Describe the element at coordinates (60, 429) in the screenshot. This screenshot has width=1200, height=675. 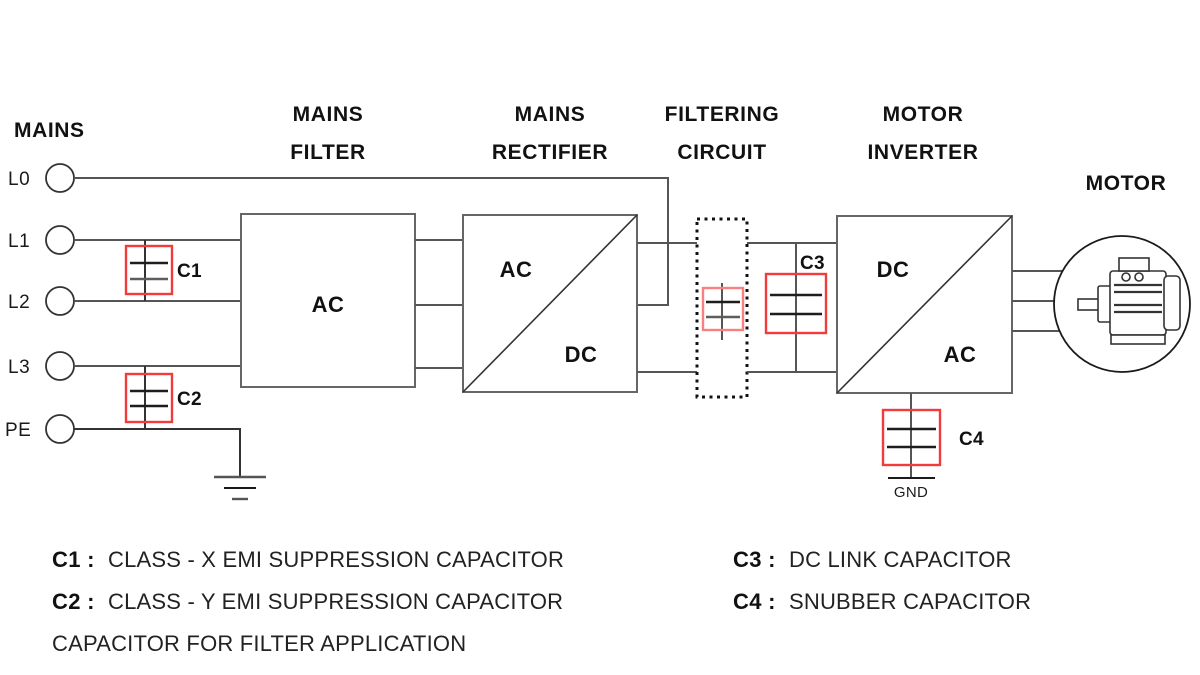
I see `terminal-circle-pe` at that location.